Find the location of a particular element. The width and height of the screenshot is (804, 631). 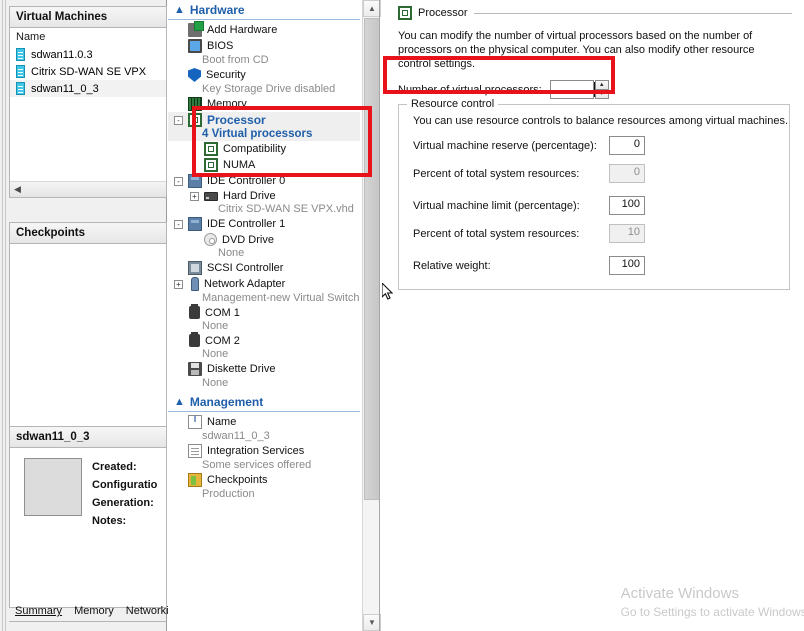

tab-summary: Summary is located at coordinates (38, 611).